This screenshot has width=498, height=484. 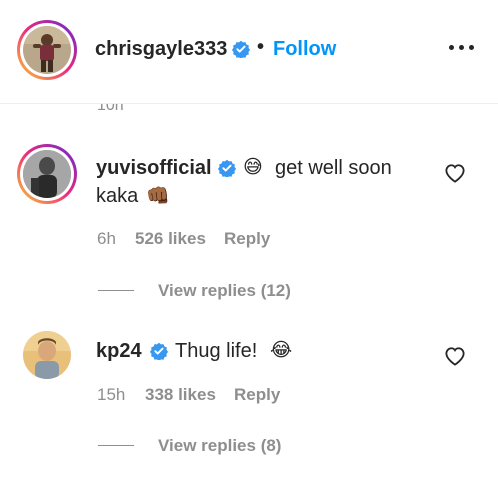 I want to click on comment-likes: 338 likes, so click(x=180, y=395).